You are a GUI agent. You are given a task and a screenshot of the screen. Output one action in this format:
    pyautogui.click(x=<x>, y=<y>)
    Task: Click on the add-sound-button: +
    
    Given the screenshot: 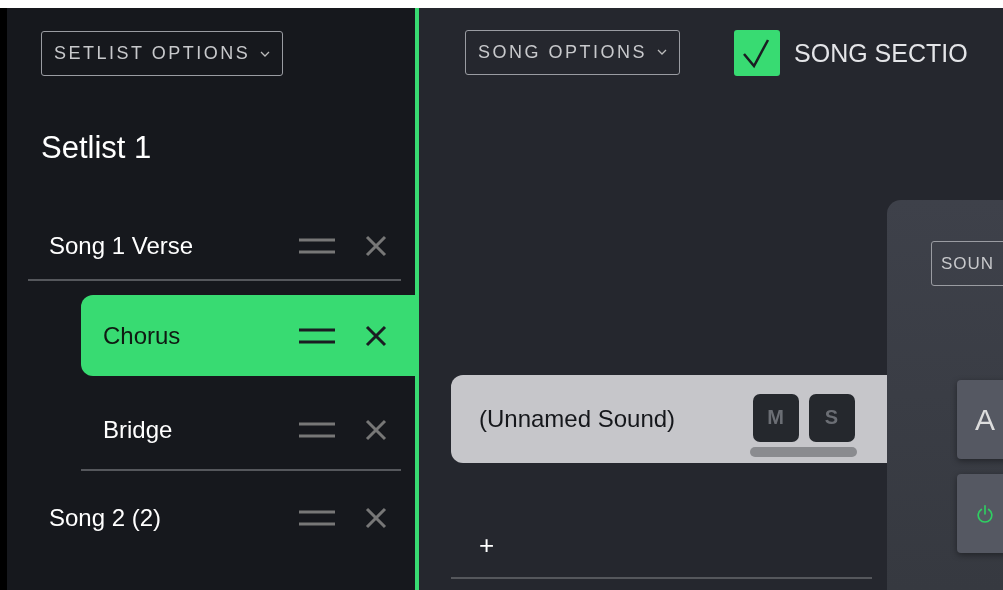 What is the action you would take?
    pyautogui.click(x=487, y=545)
    